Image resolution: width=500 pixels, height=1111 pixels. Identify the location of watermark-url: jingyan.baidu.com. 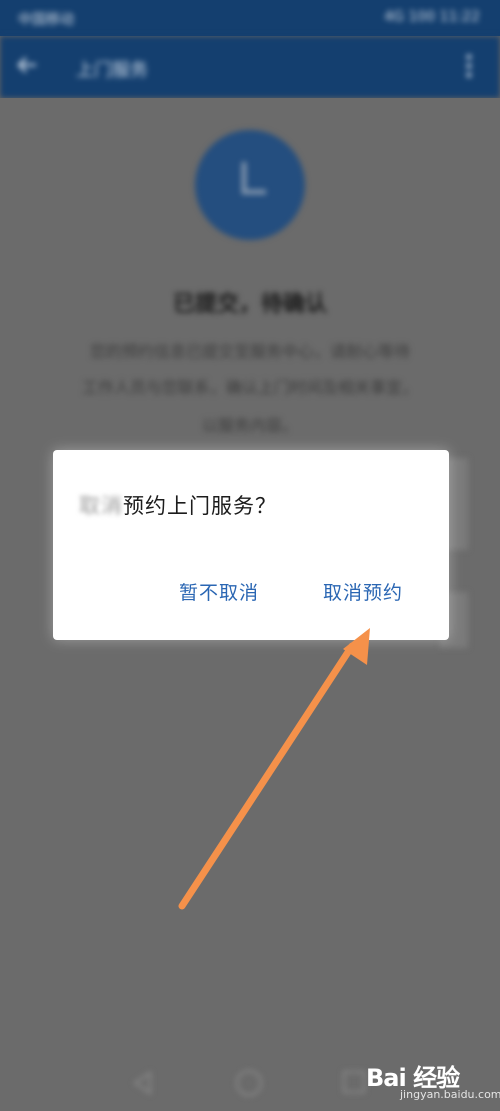
(450, 1094).